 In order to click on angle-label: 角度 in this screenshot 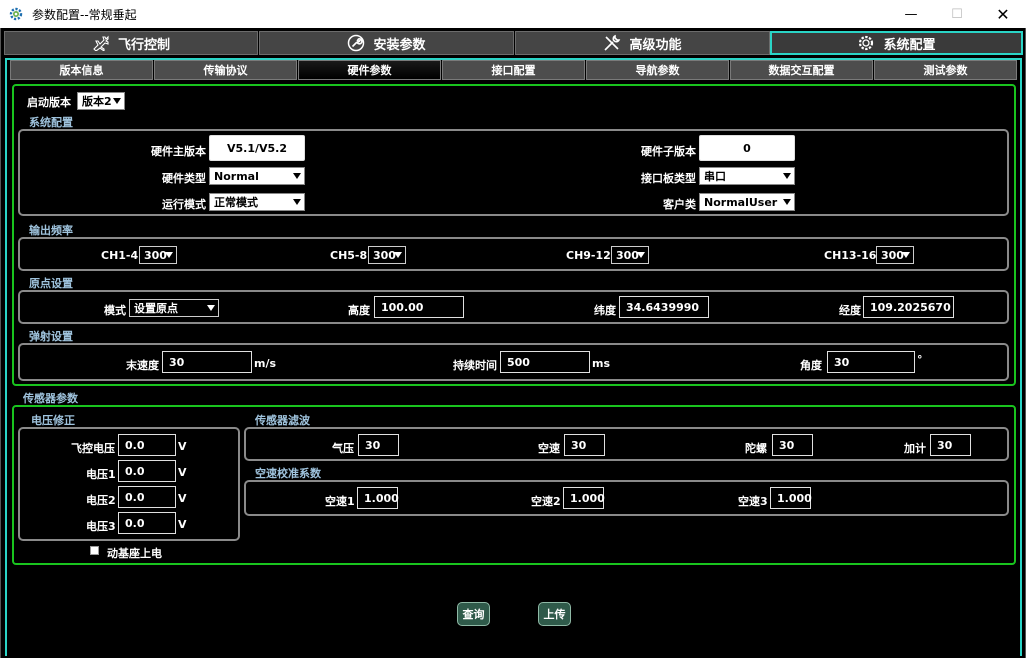, I will do `click(811, 365)`.